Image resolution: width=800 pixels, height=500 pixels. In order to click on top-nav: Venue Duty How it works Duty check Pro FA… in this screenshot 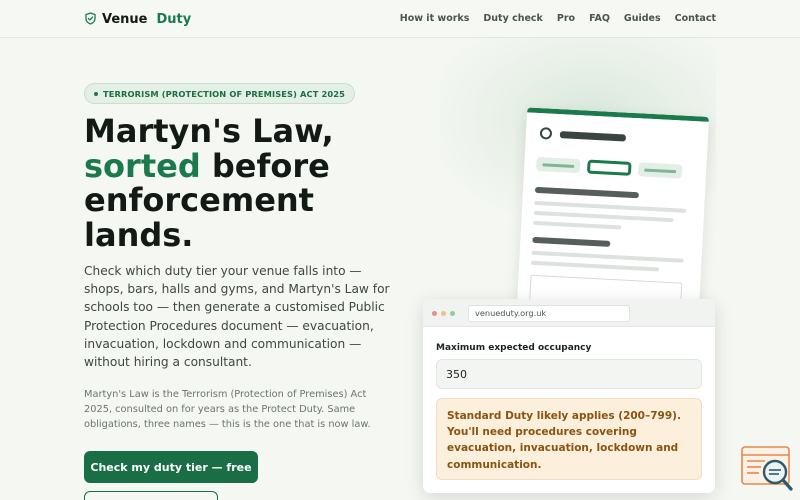, I will do `click(400, 19)`.